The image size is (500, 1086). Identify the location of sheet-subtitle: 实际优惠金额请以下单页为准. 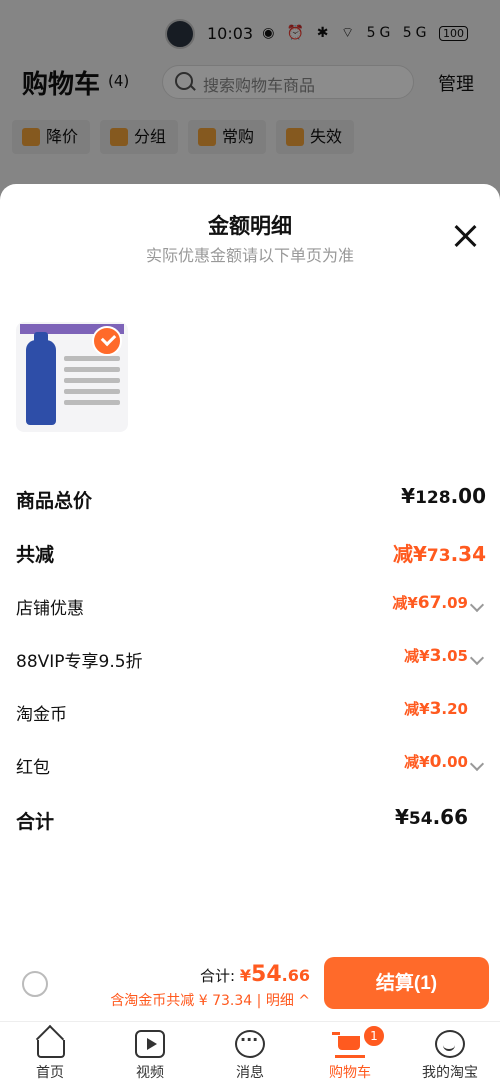
(249, 255).